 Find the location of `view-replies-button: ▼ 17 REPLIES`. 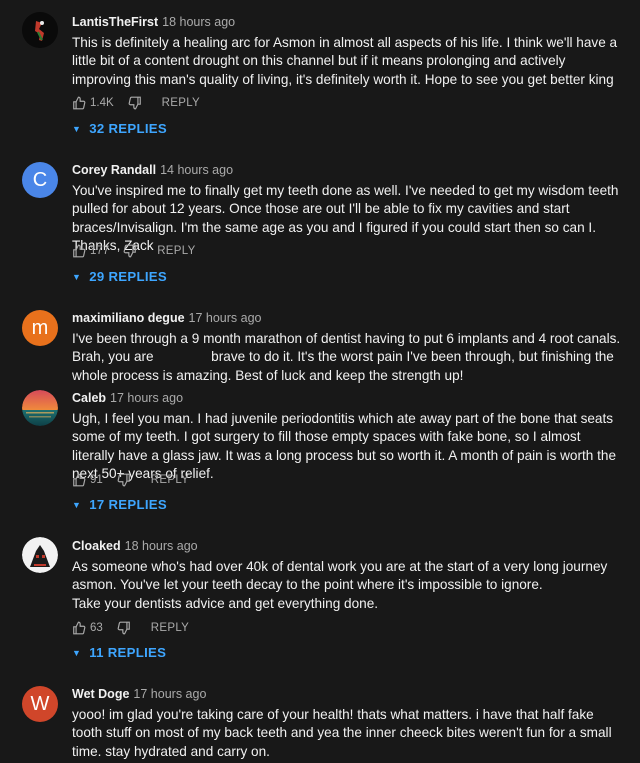

view-replies-button: ▼ 17 REPLIES is located at coordinates (119, 504).